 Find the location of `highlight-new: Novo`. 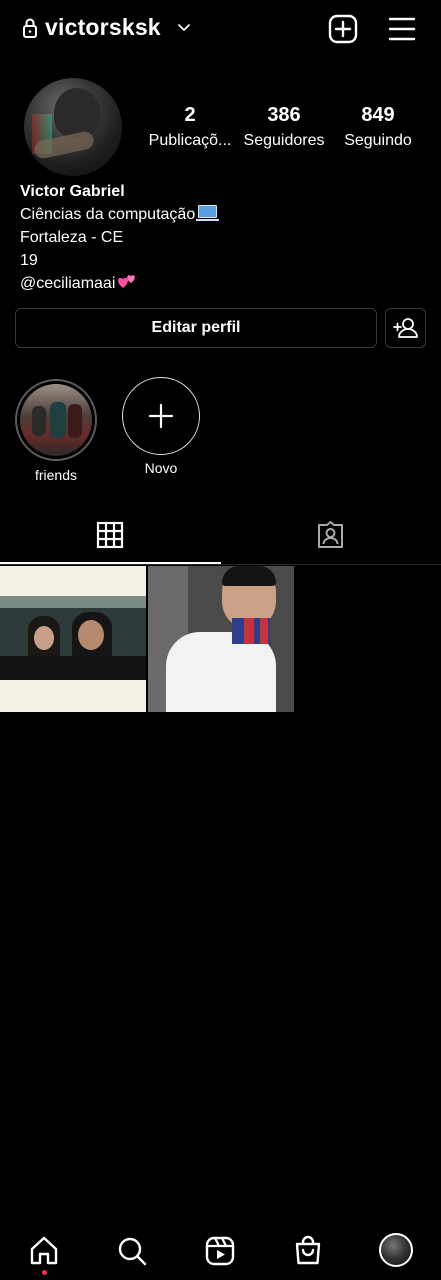

highlight-new: Novo is located at coordinates (161, 426).